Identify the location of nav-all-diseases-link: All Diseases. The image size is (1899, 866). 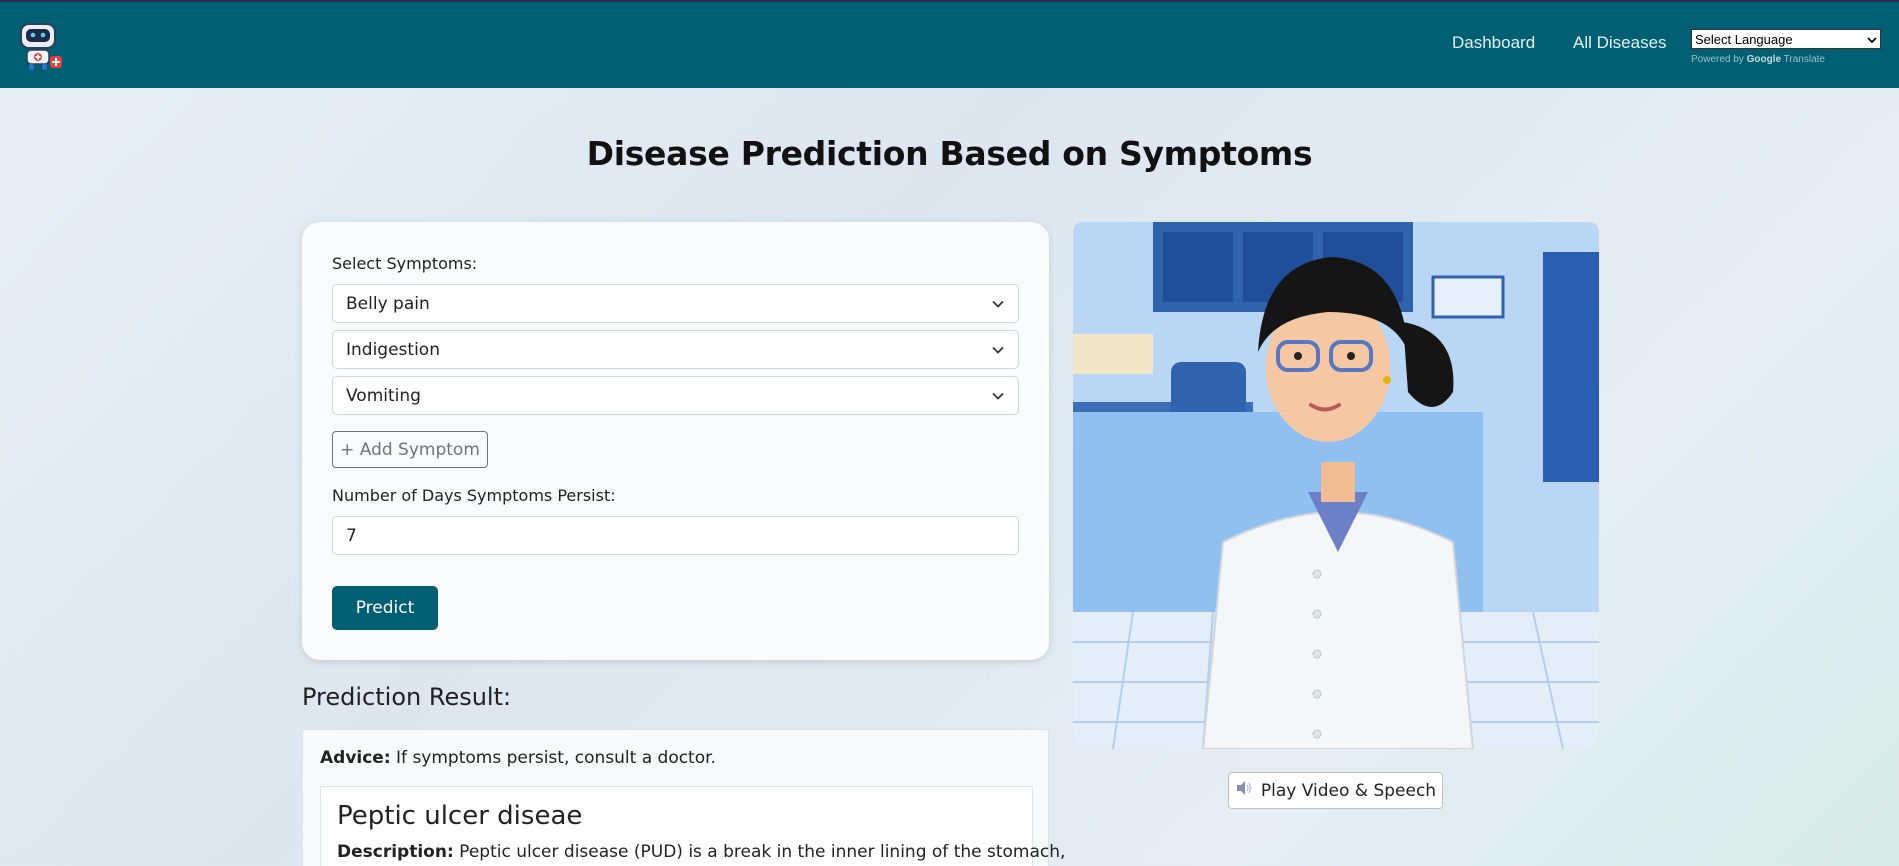
(1620, 43).